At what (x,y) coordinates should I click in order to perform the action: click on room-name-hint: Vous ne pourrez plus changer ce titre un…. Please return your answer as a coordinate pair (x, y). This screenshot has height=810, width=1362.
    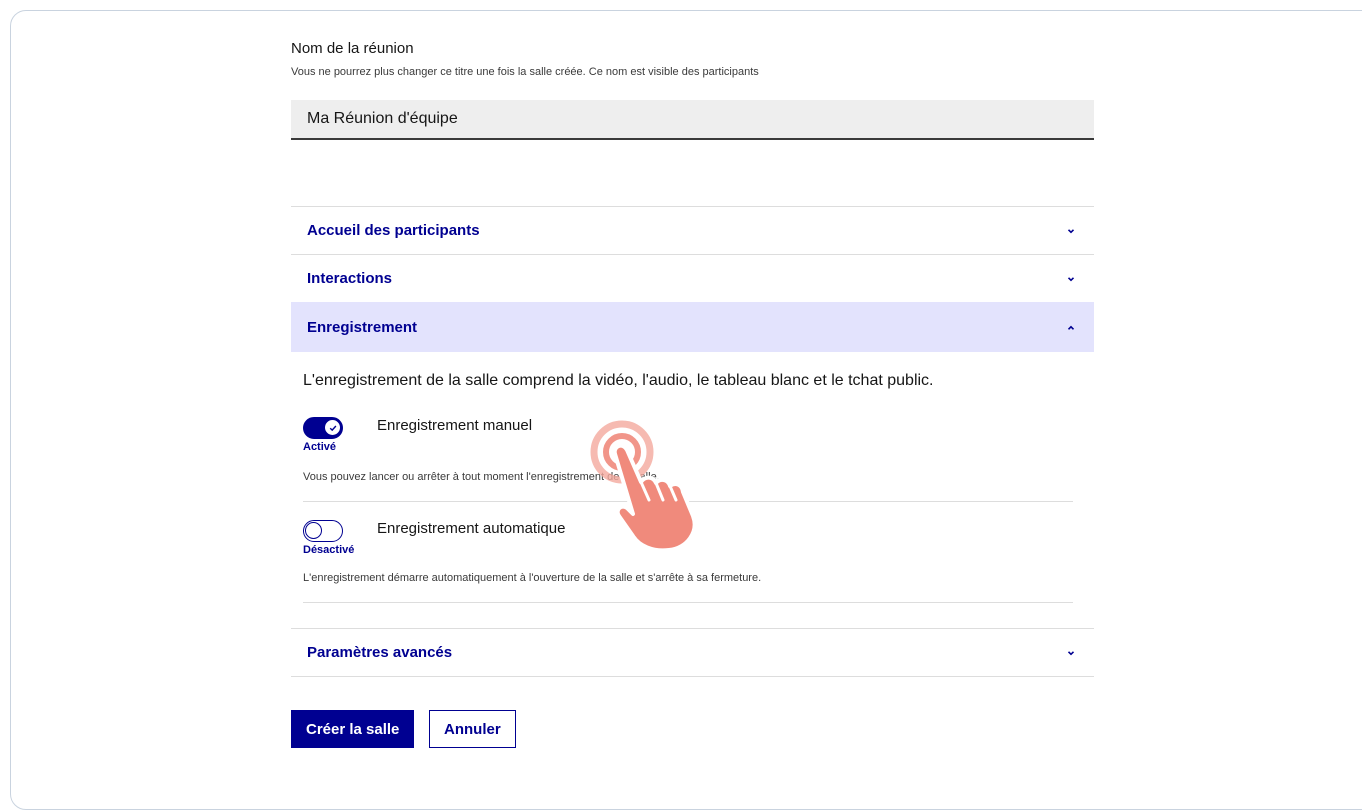
    Looking at the image, I should click on (525, 72).